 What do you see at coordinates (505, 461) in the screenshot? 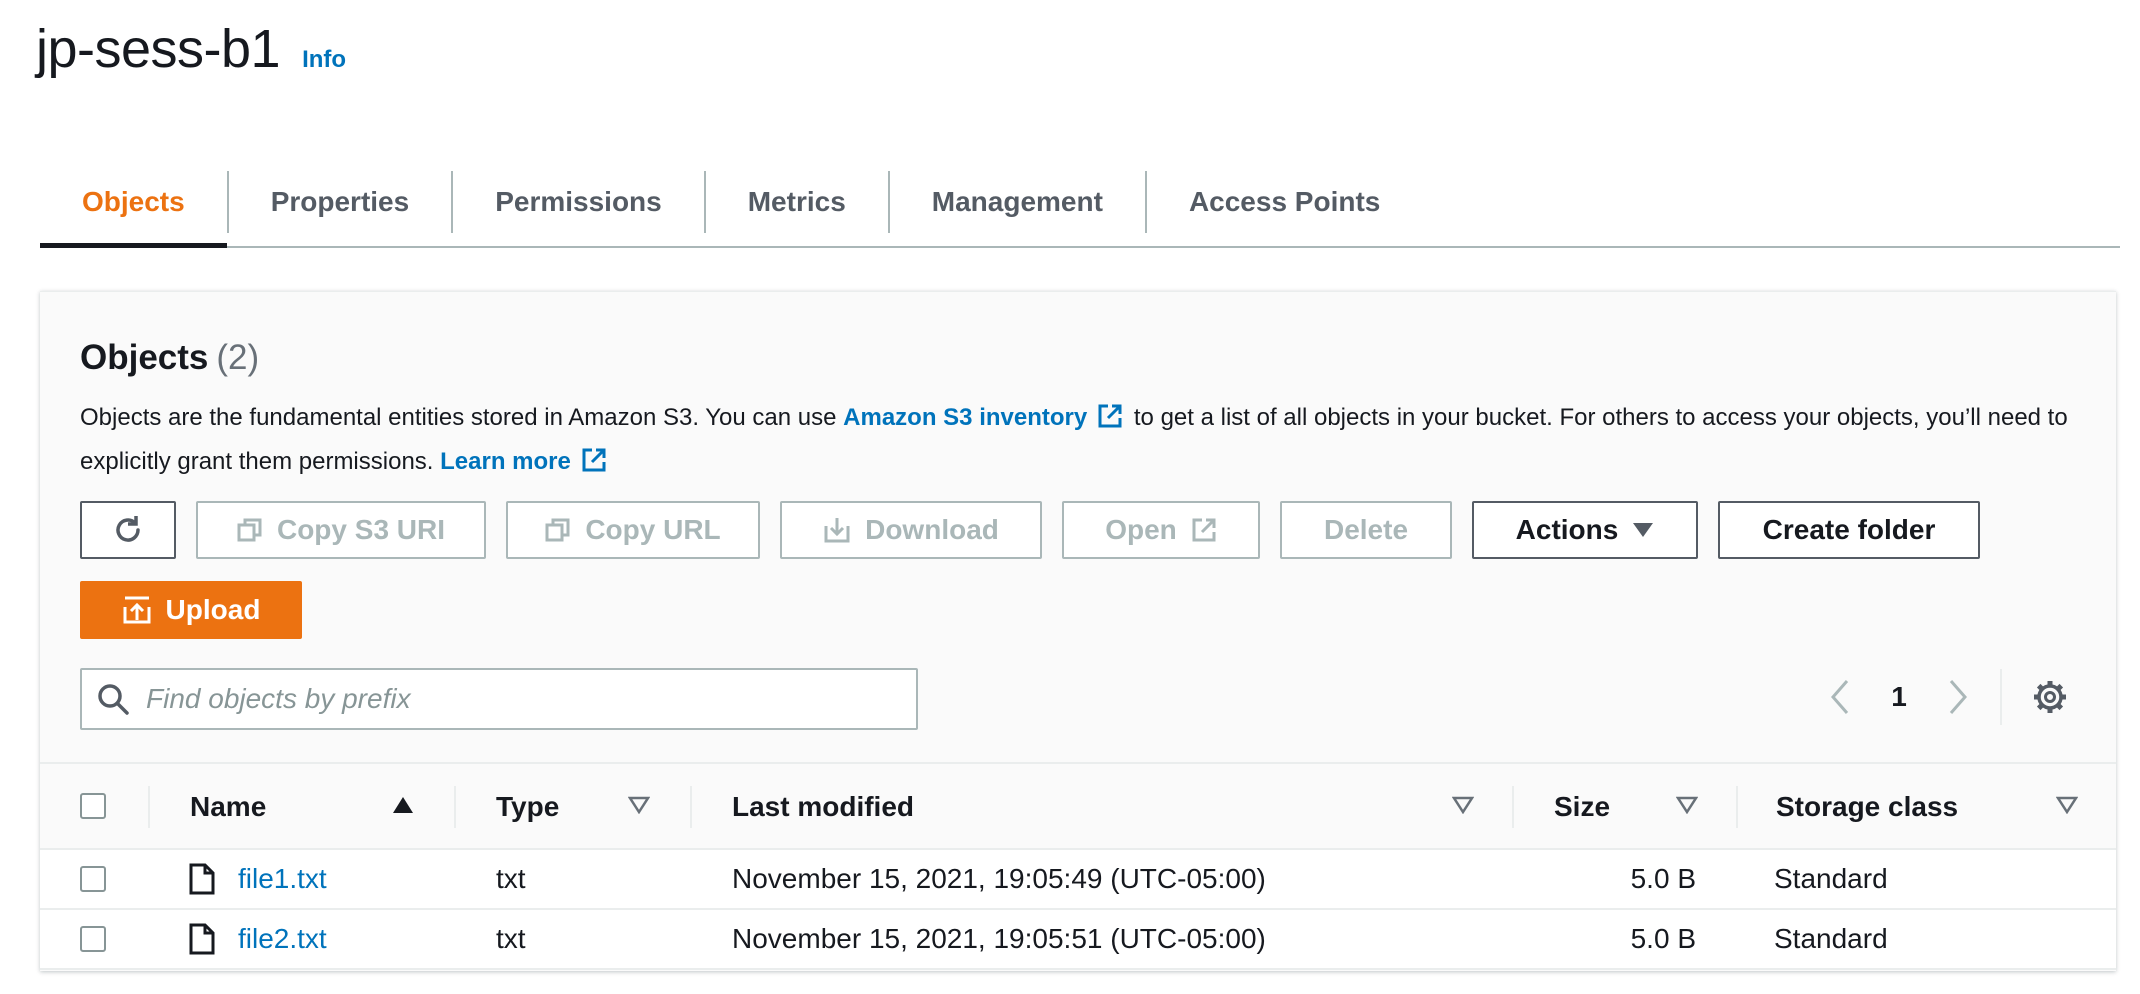
I see `learn-more-link: Learn more` at bounding box center [505, 461].